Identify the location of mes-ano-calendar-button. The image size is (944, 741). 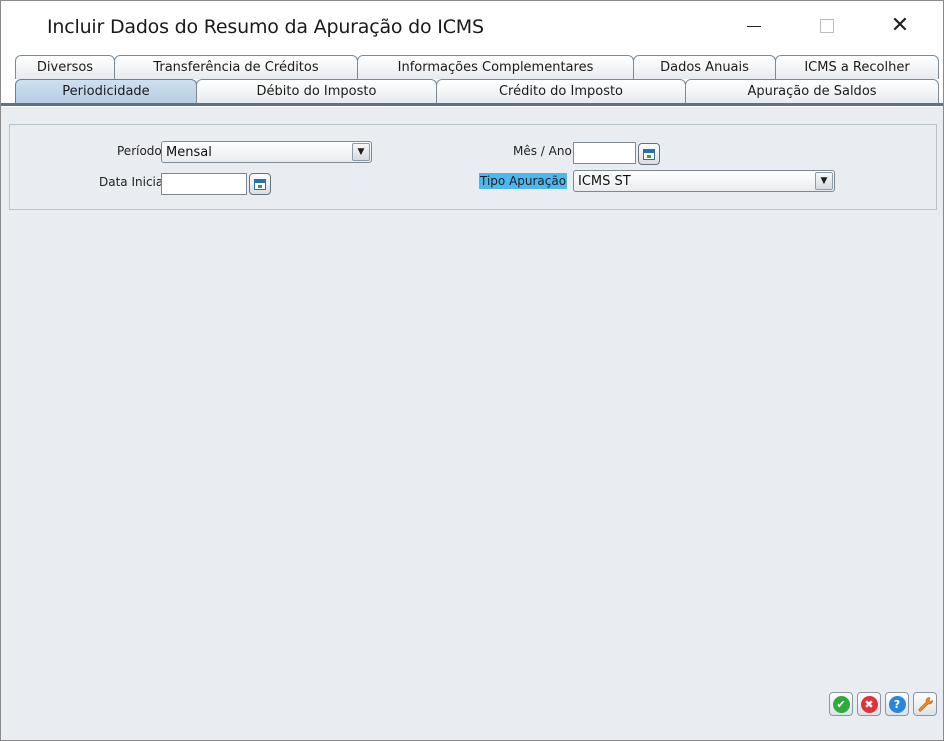
(649, 154).